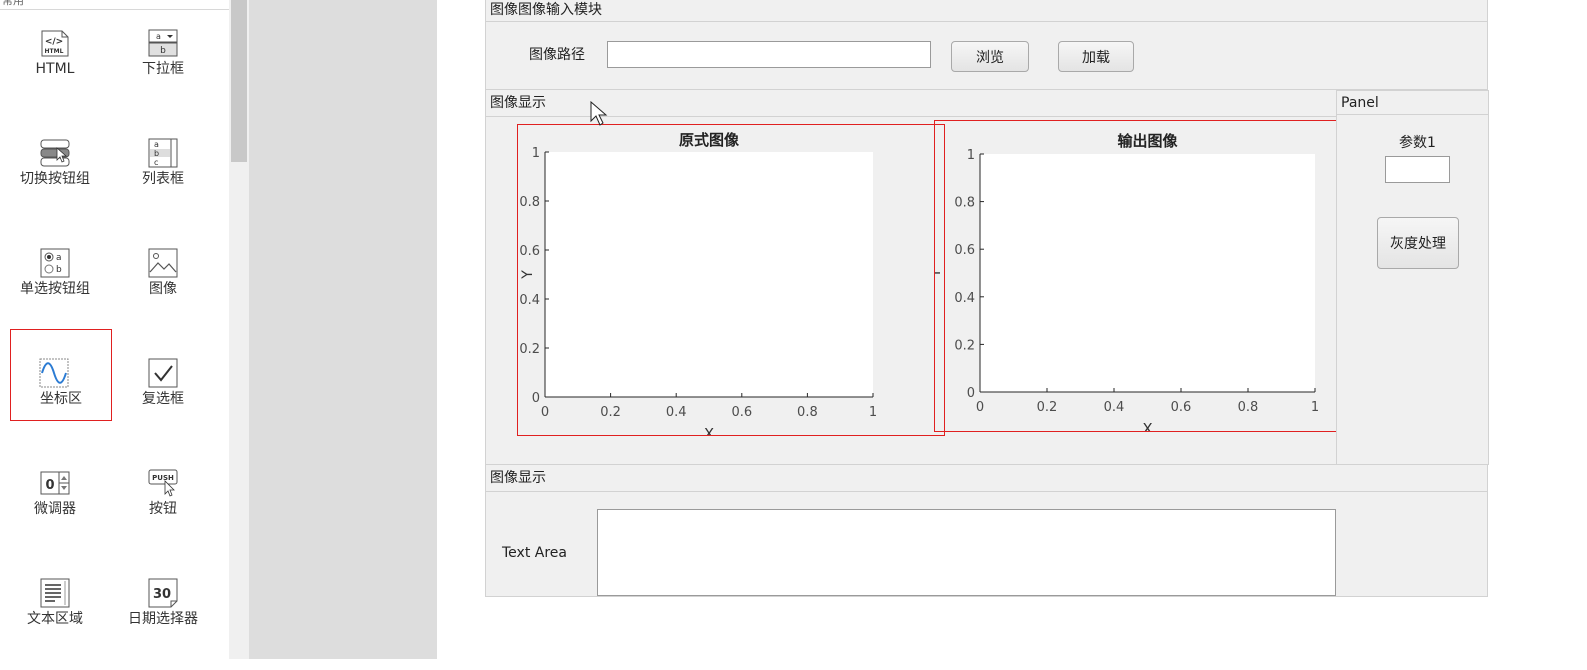  I want to click on push-button-icon: PUSH, so click(163, 483).